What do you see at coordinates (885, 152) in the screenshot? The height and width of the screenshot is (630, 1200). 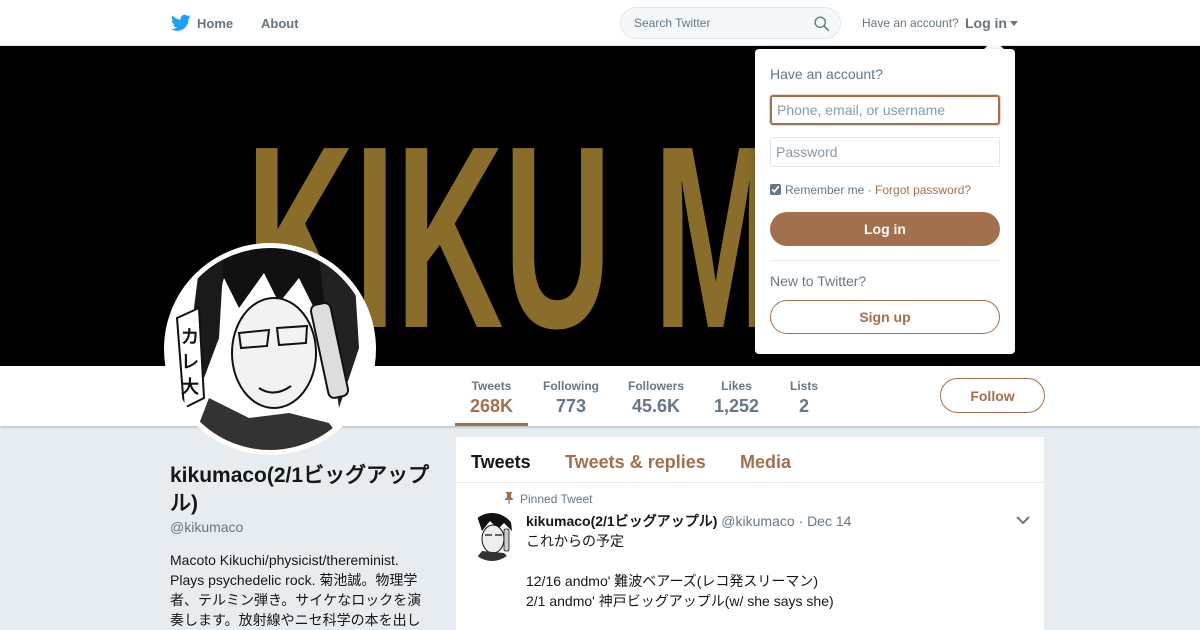 I see `password-field` at bounding box center [885, 152].